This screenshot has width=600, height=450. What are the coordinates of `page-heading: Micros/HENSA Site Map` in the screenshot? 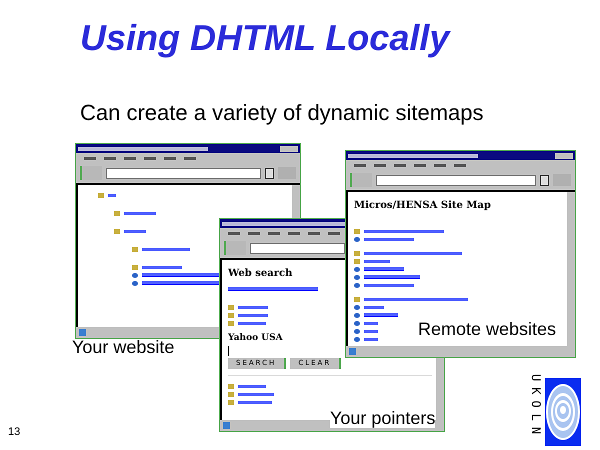 It's located at (422, 205).